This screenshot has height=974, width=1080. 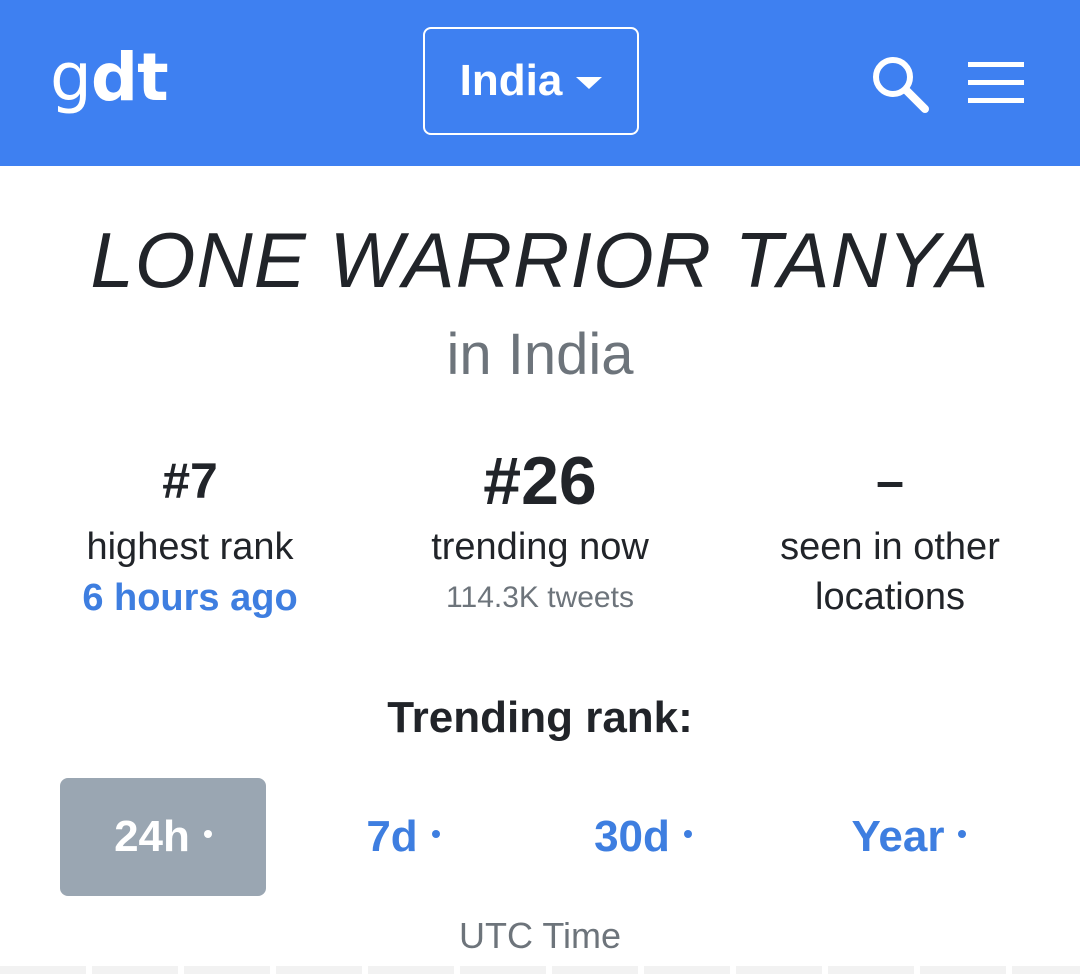 What do you see at coordinates (540, 260) in the screenshot?
I see `topic-title: LONE WARRIOR TANYA` at bounding box center [540, 260].